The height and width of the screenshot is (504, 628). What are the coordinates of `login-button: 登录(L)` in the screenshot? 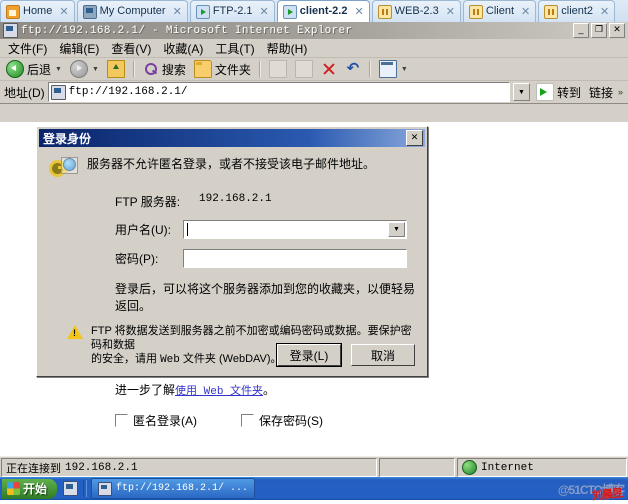 It's located at (309, 355).